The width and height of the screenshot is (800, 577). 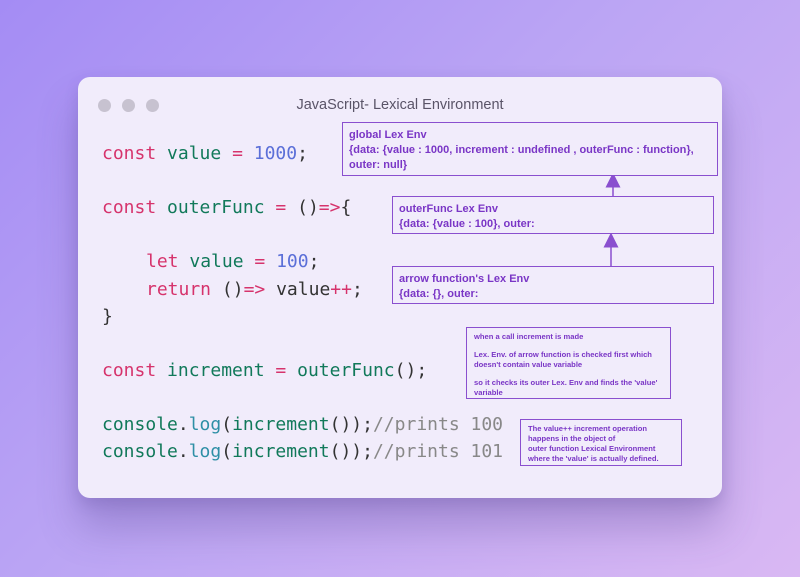 I want to click on box-title: global Lex Env, so click(x=388, y=135).